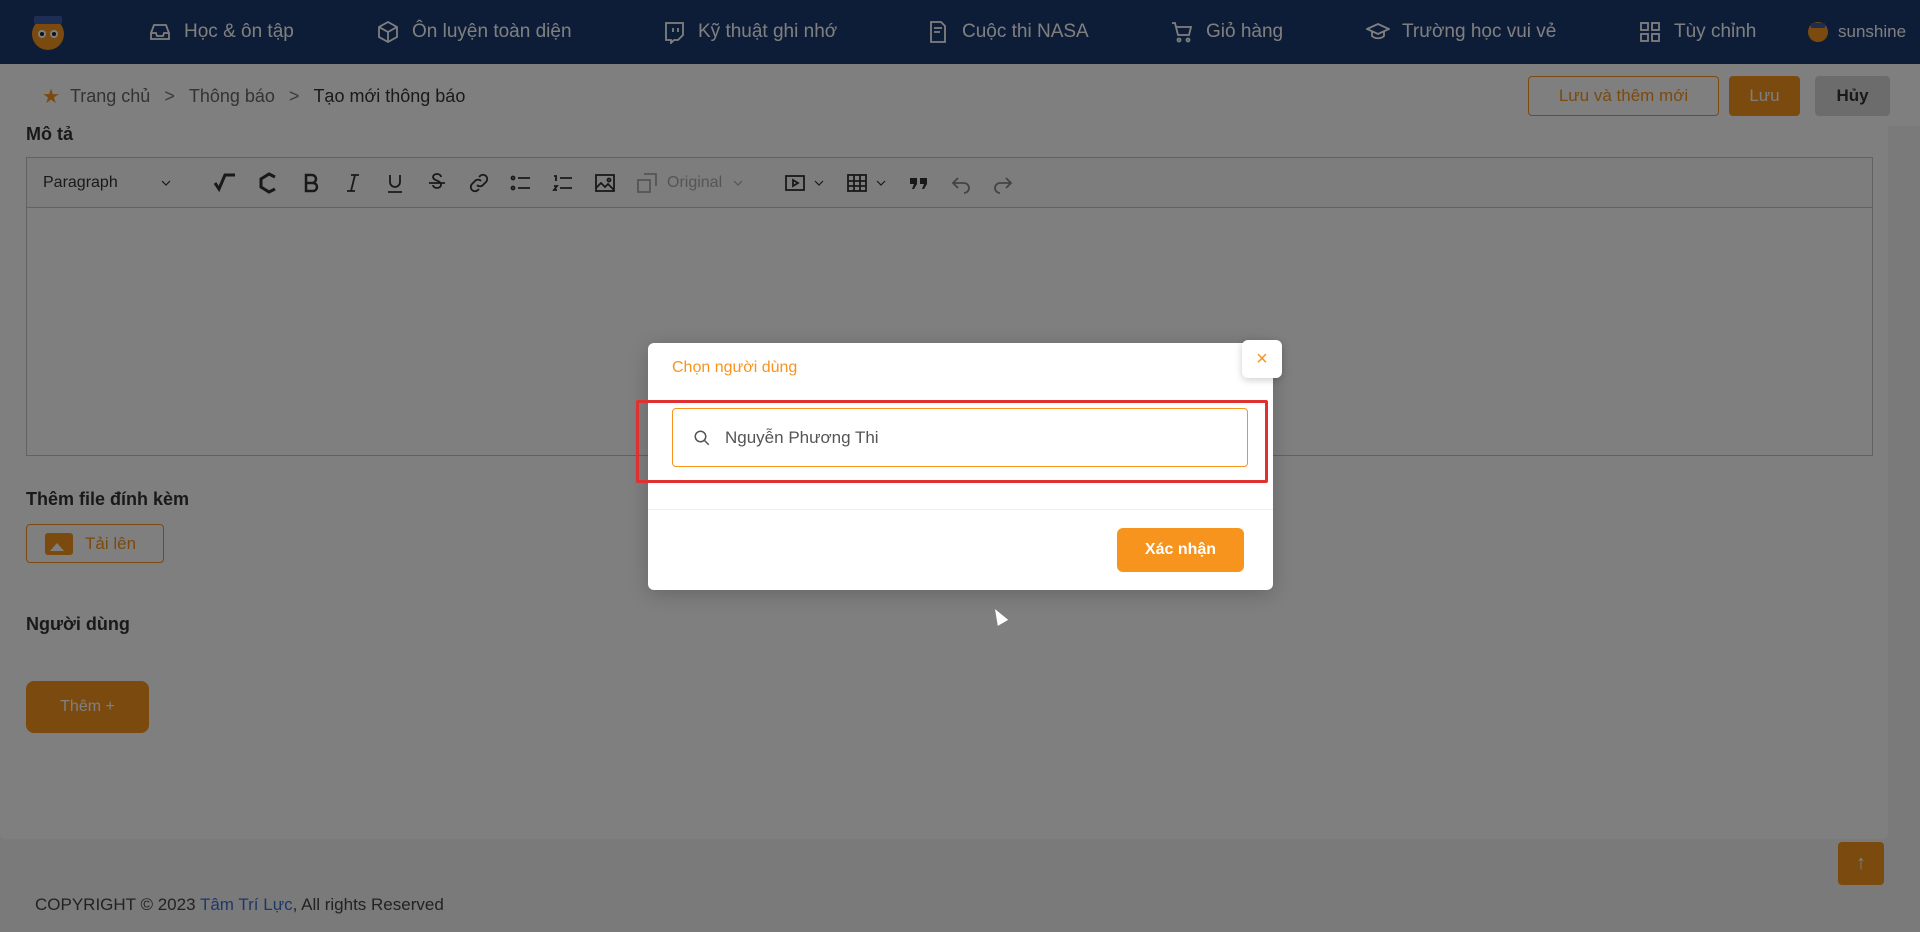  Describe the element at coordinates (965, 437) in the screenshot. I see `user-search-input` at that location.